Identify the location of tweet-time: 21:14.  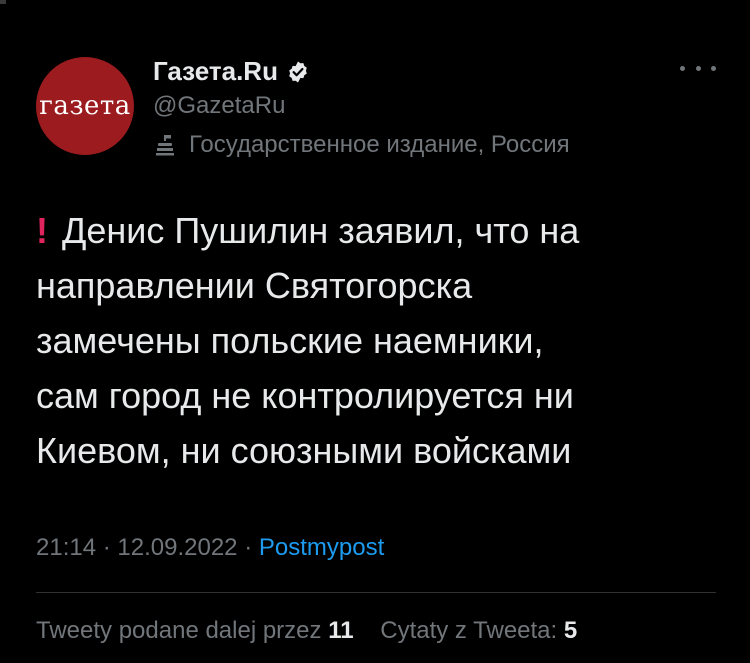
(66, 547).